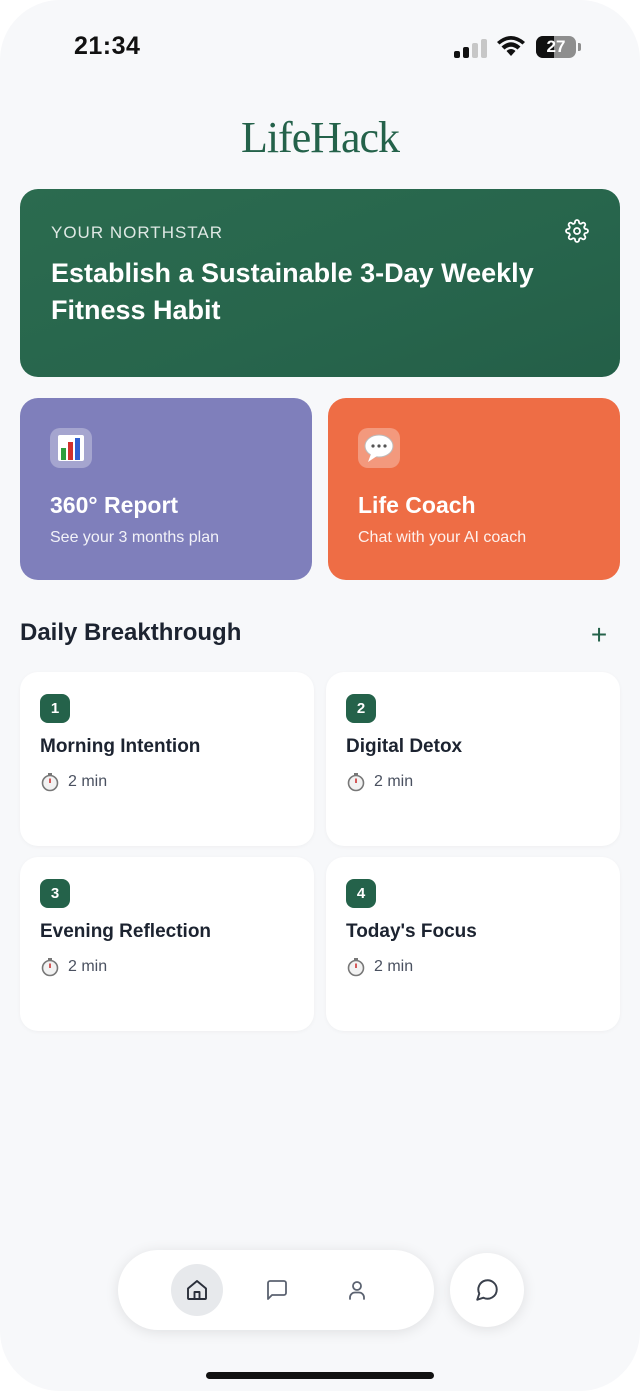 This screenshot has width=640, height=1391. What do you see at coordinates (361, 893) in the screenshot?
I see `task-number-badge: 4` at bounding box center [361, 893].